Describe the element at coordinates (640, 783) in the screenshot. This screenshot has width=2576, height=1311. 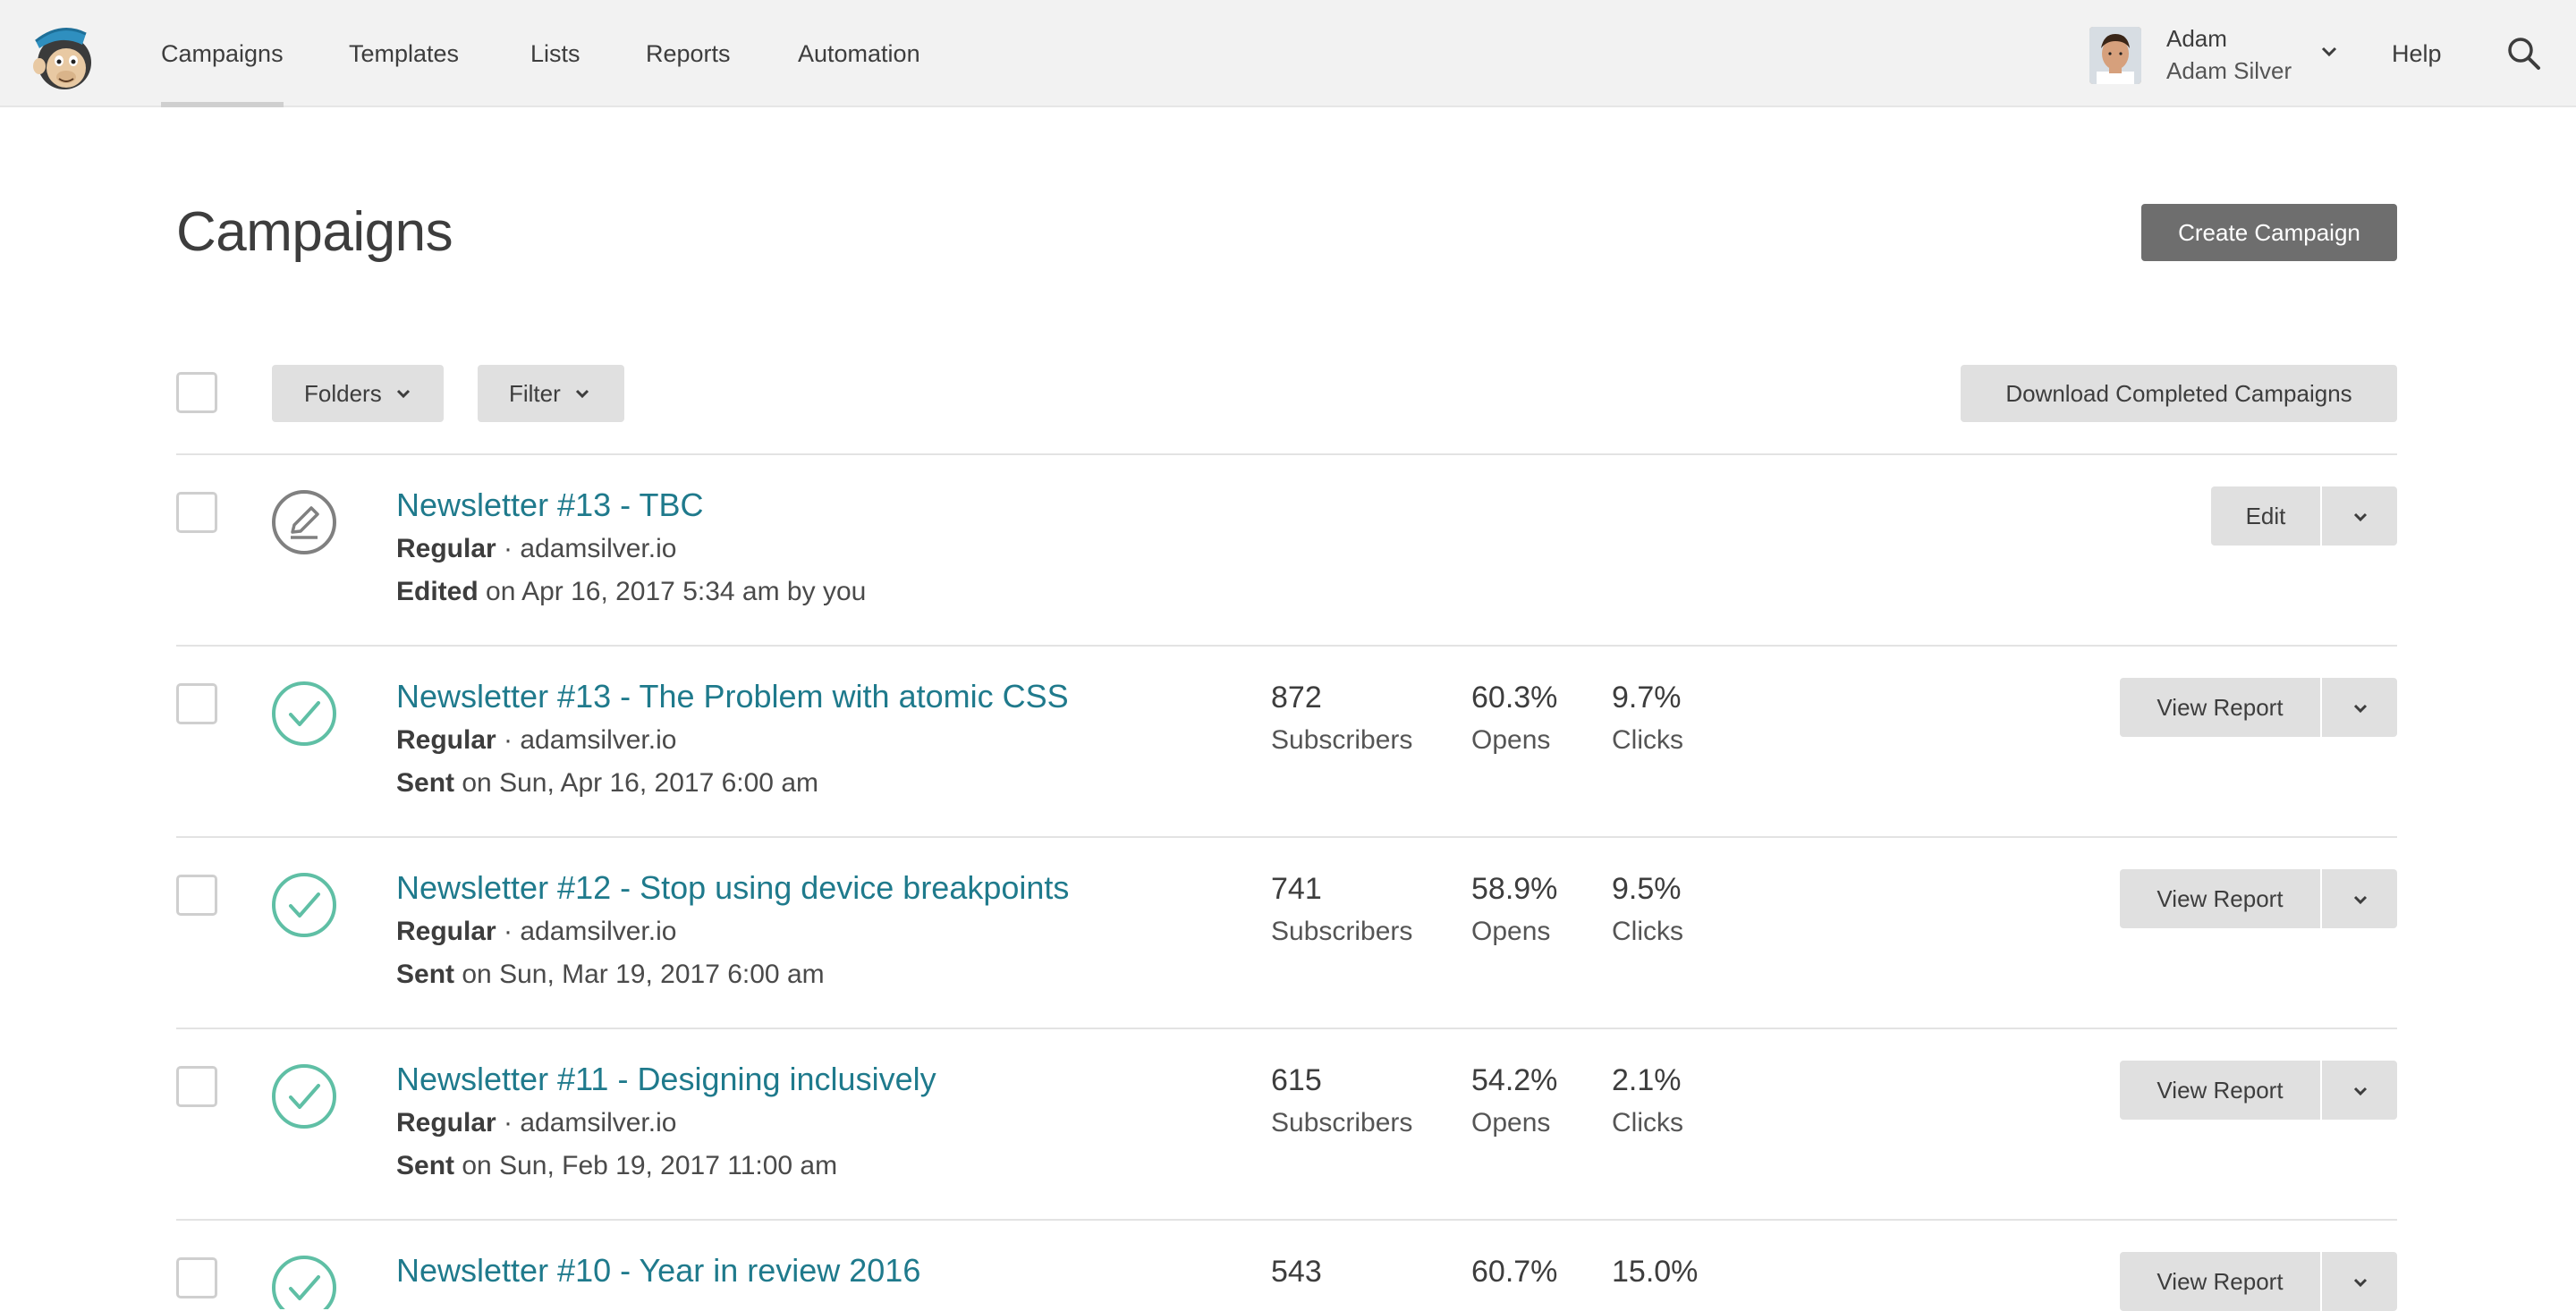
I see `campaign-event-detail: on Sun, Apr 16, 2017 6:00 am` at that location.